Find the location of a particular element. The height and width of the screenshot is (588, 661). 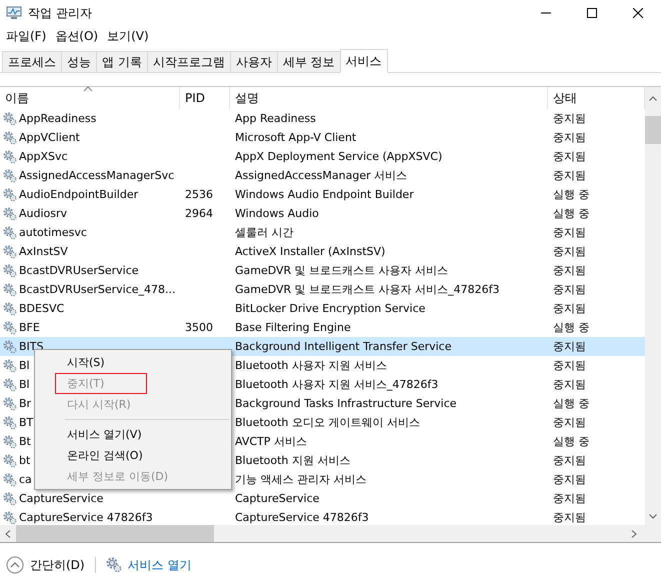

description-cell-text: GameDVR 및 브로드캐스트 사용자 서비스_47826f3 is located at coordinates (367, 290).